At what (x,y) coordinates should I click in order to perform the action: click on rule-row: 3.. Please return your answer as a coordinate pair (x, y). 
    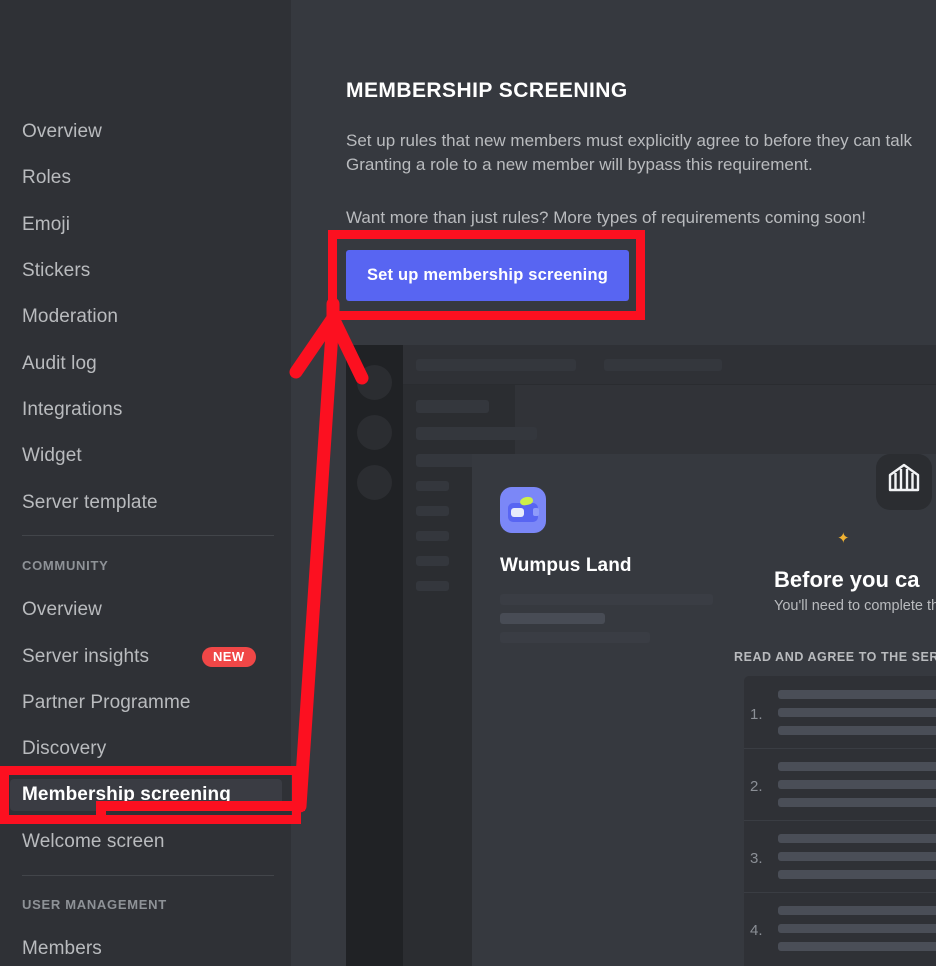
    Looking at the image, I should click on (840, 856).